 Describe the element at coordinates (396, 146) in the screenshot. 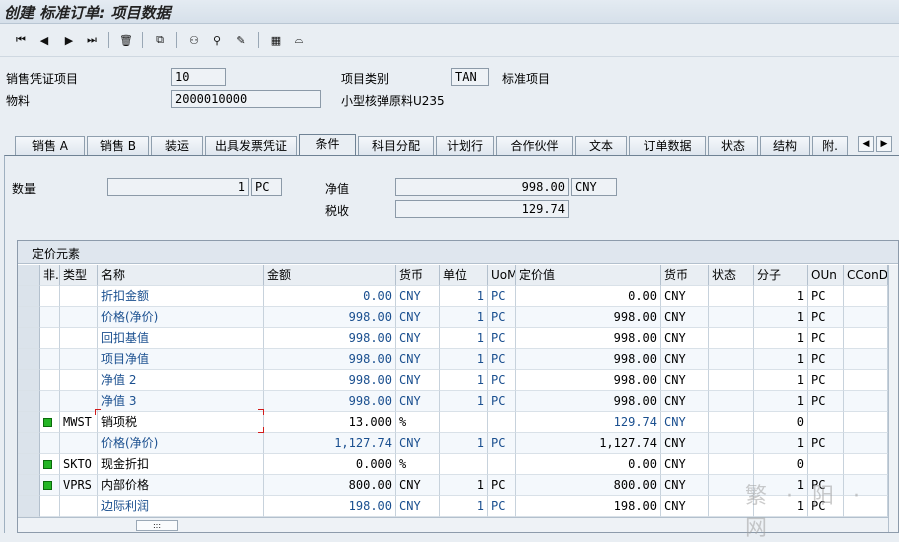

I see `tab-account-assignment: 科目分配` at that location.